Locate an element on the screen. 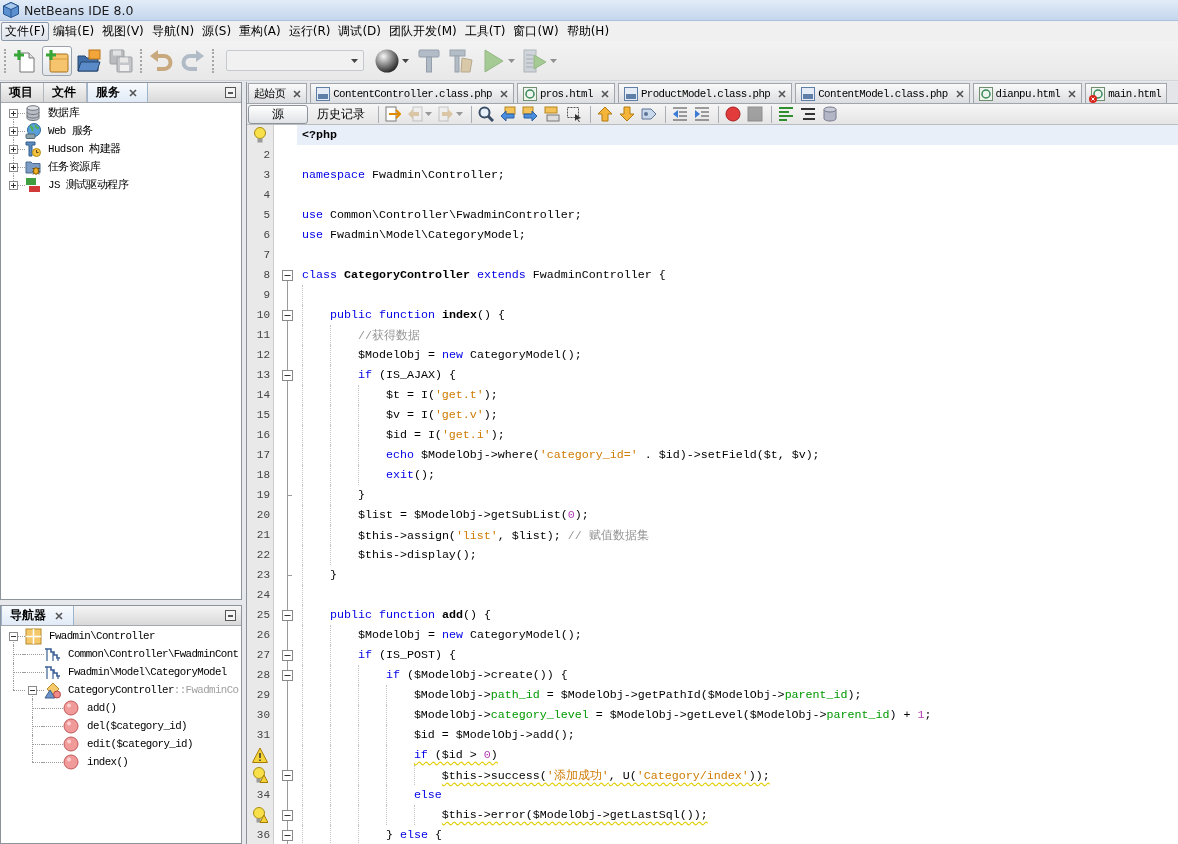 Image resolution: width=1178 pixels, height=844 pixels. panel-tab: 导航器 is located at coordinates (37, 615).